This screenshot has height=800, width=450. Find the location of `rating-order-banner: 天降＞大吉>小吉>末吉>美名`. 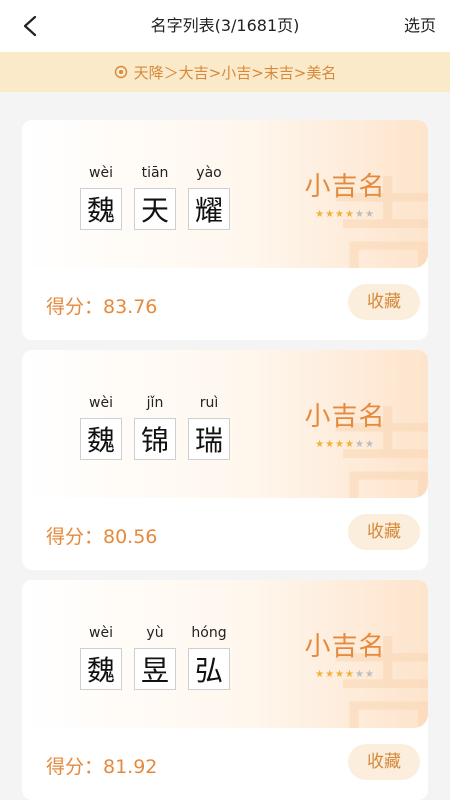

rating-order-banner: 天降＞大吉>小吉>末吉>美名 is located at coordinates (225, 72).